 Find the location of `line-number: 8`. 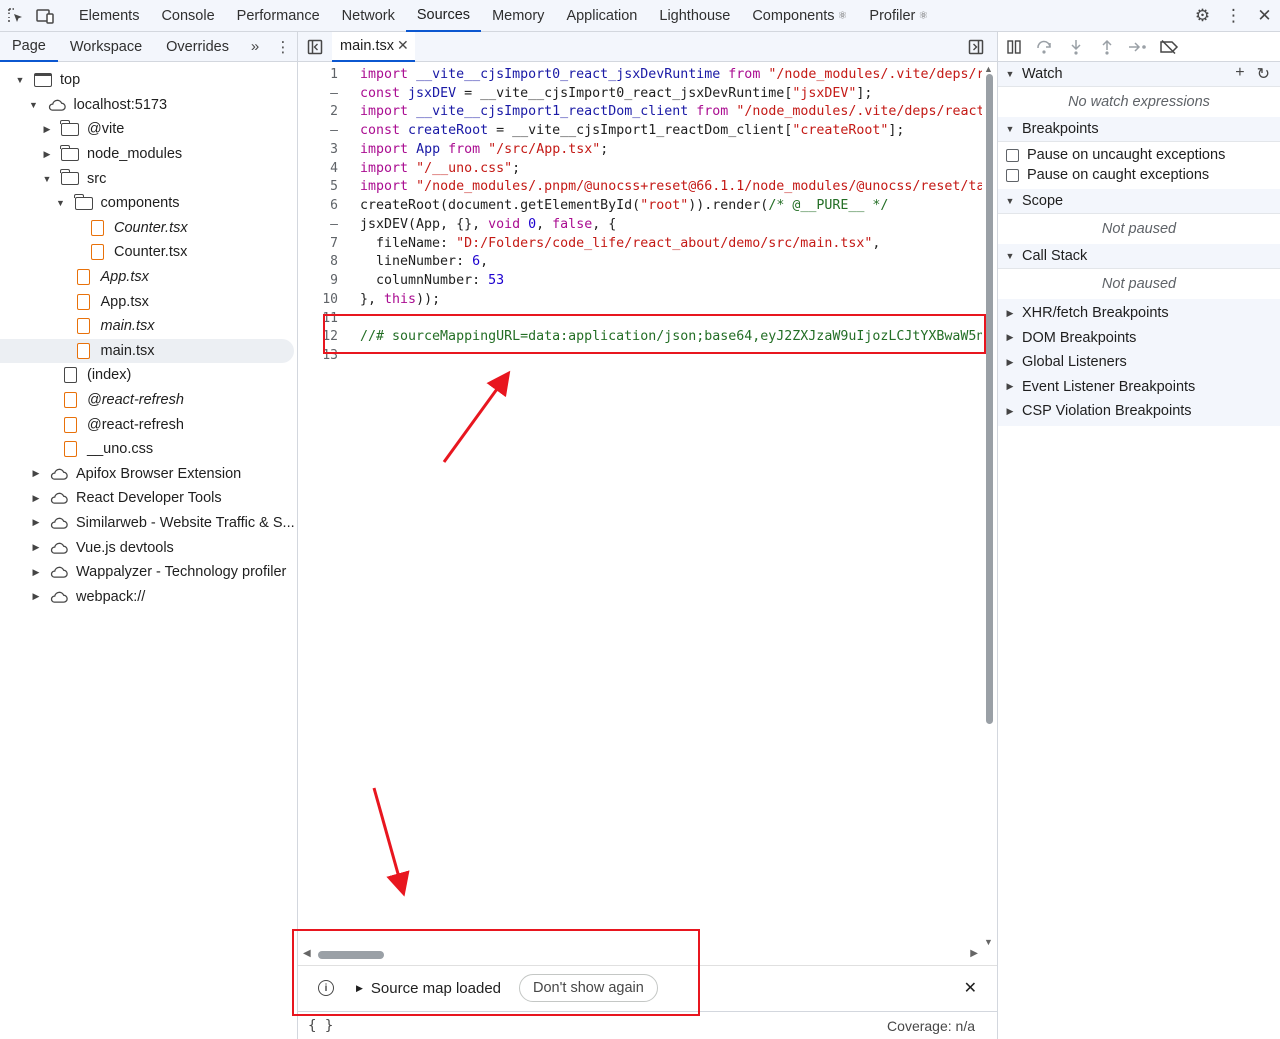

line-number: 8 is located at coordinates (321, 261).